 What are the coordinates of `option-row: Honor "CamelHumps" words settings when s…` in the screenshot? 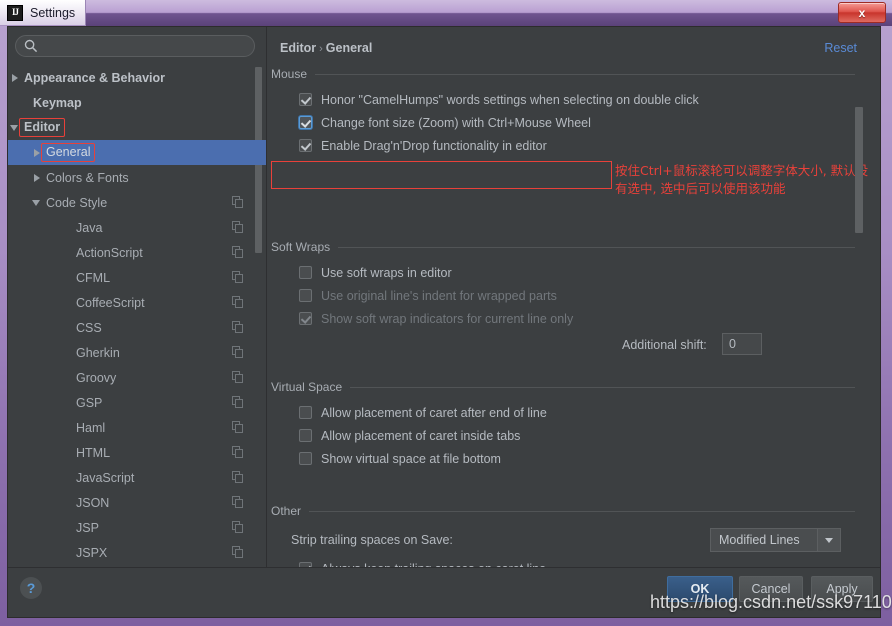 It's located at (577, 100).